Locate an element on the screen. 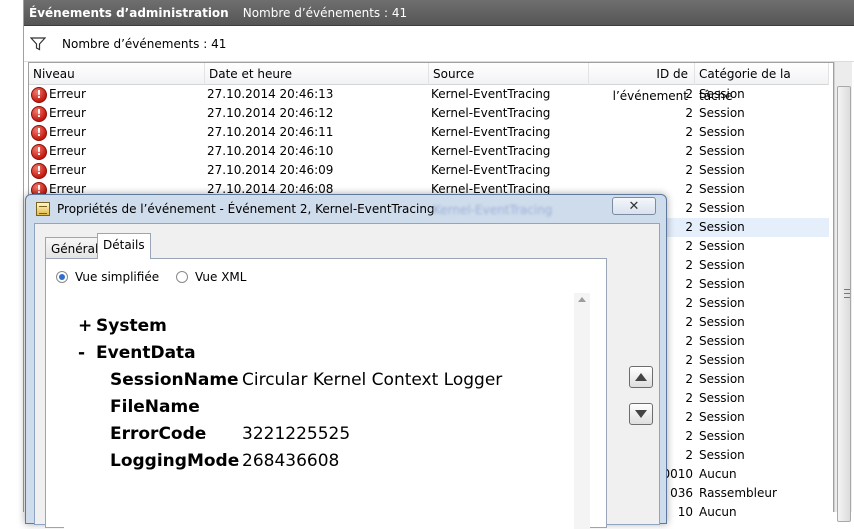  tab-general: Général is located at coordinates (75, 247).